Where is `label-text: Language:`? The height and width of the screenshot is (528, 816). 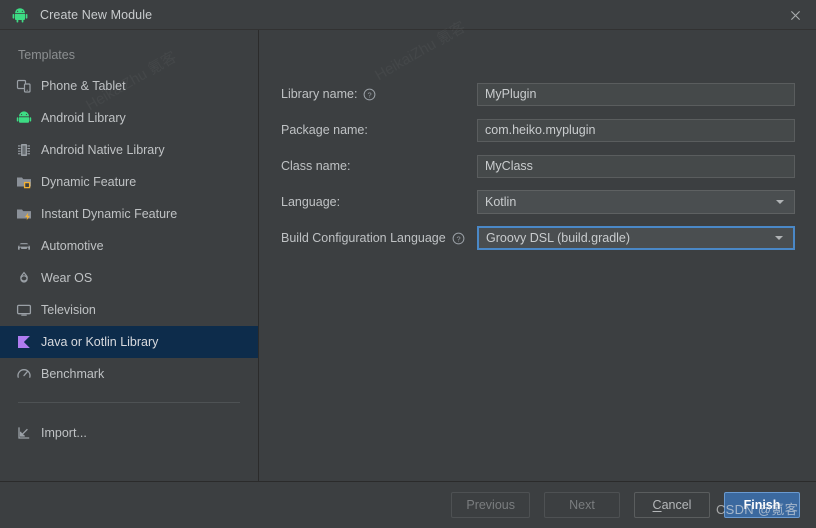 label-text: Language: is located at coordinates (311, 202).